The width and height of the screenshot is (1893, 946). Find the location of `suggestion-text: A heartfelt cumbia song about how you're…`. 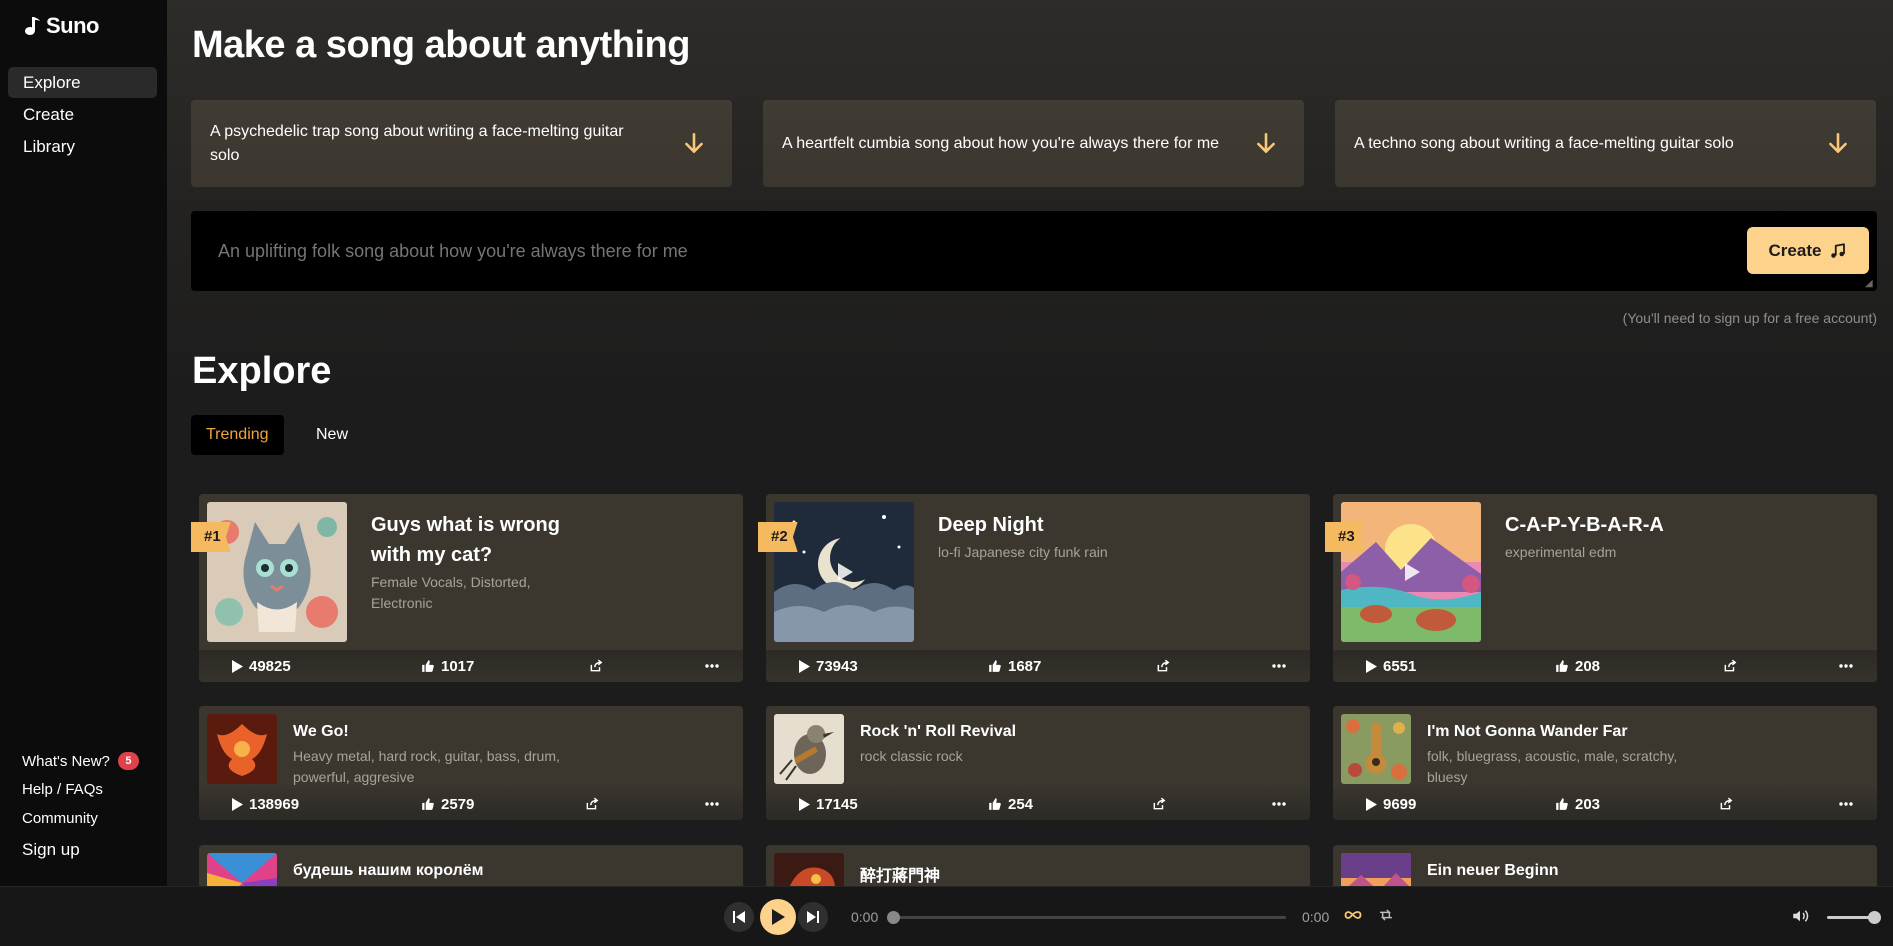

suggestion-text: A heartfelt cumbia song about how you're… is located at coordinates (1001, 143).